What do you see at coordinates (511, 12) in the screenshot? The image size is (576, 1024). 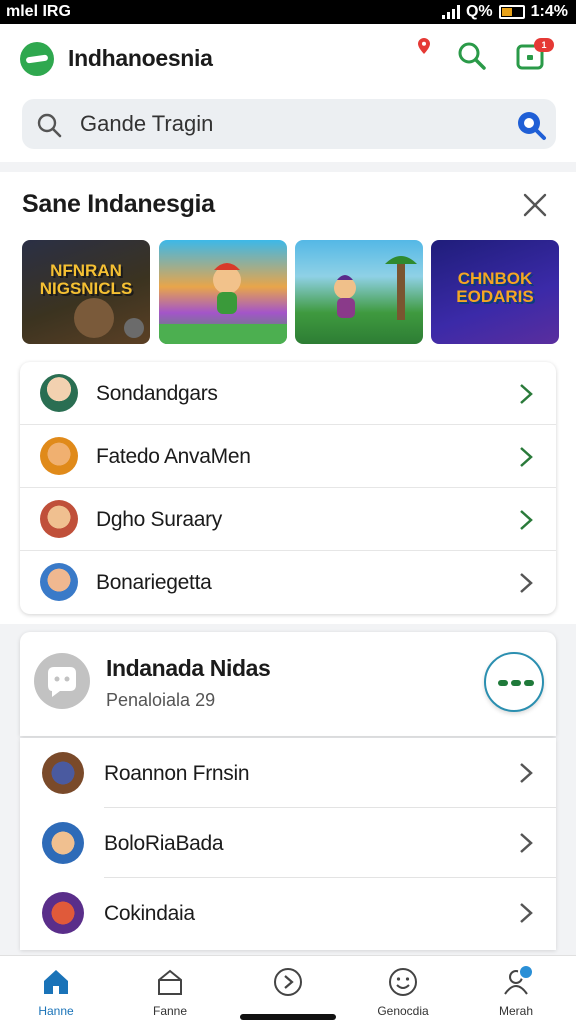 I see `battery-icon` at bounding box center [511, 12].